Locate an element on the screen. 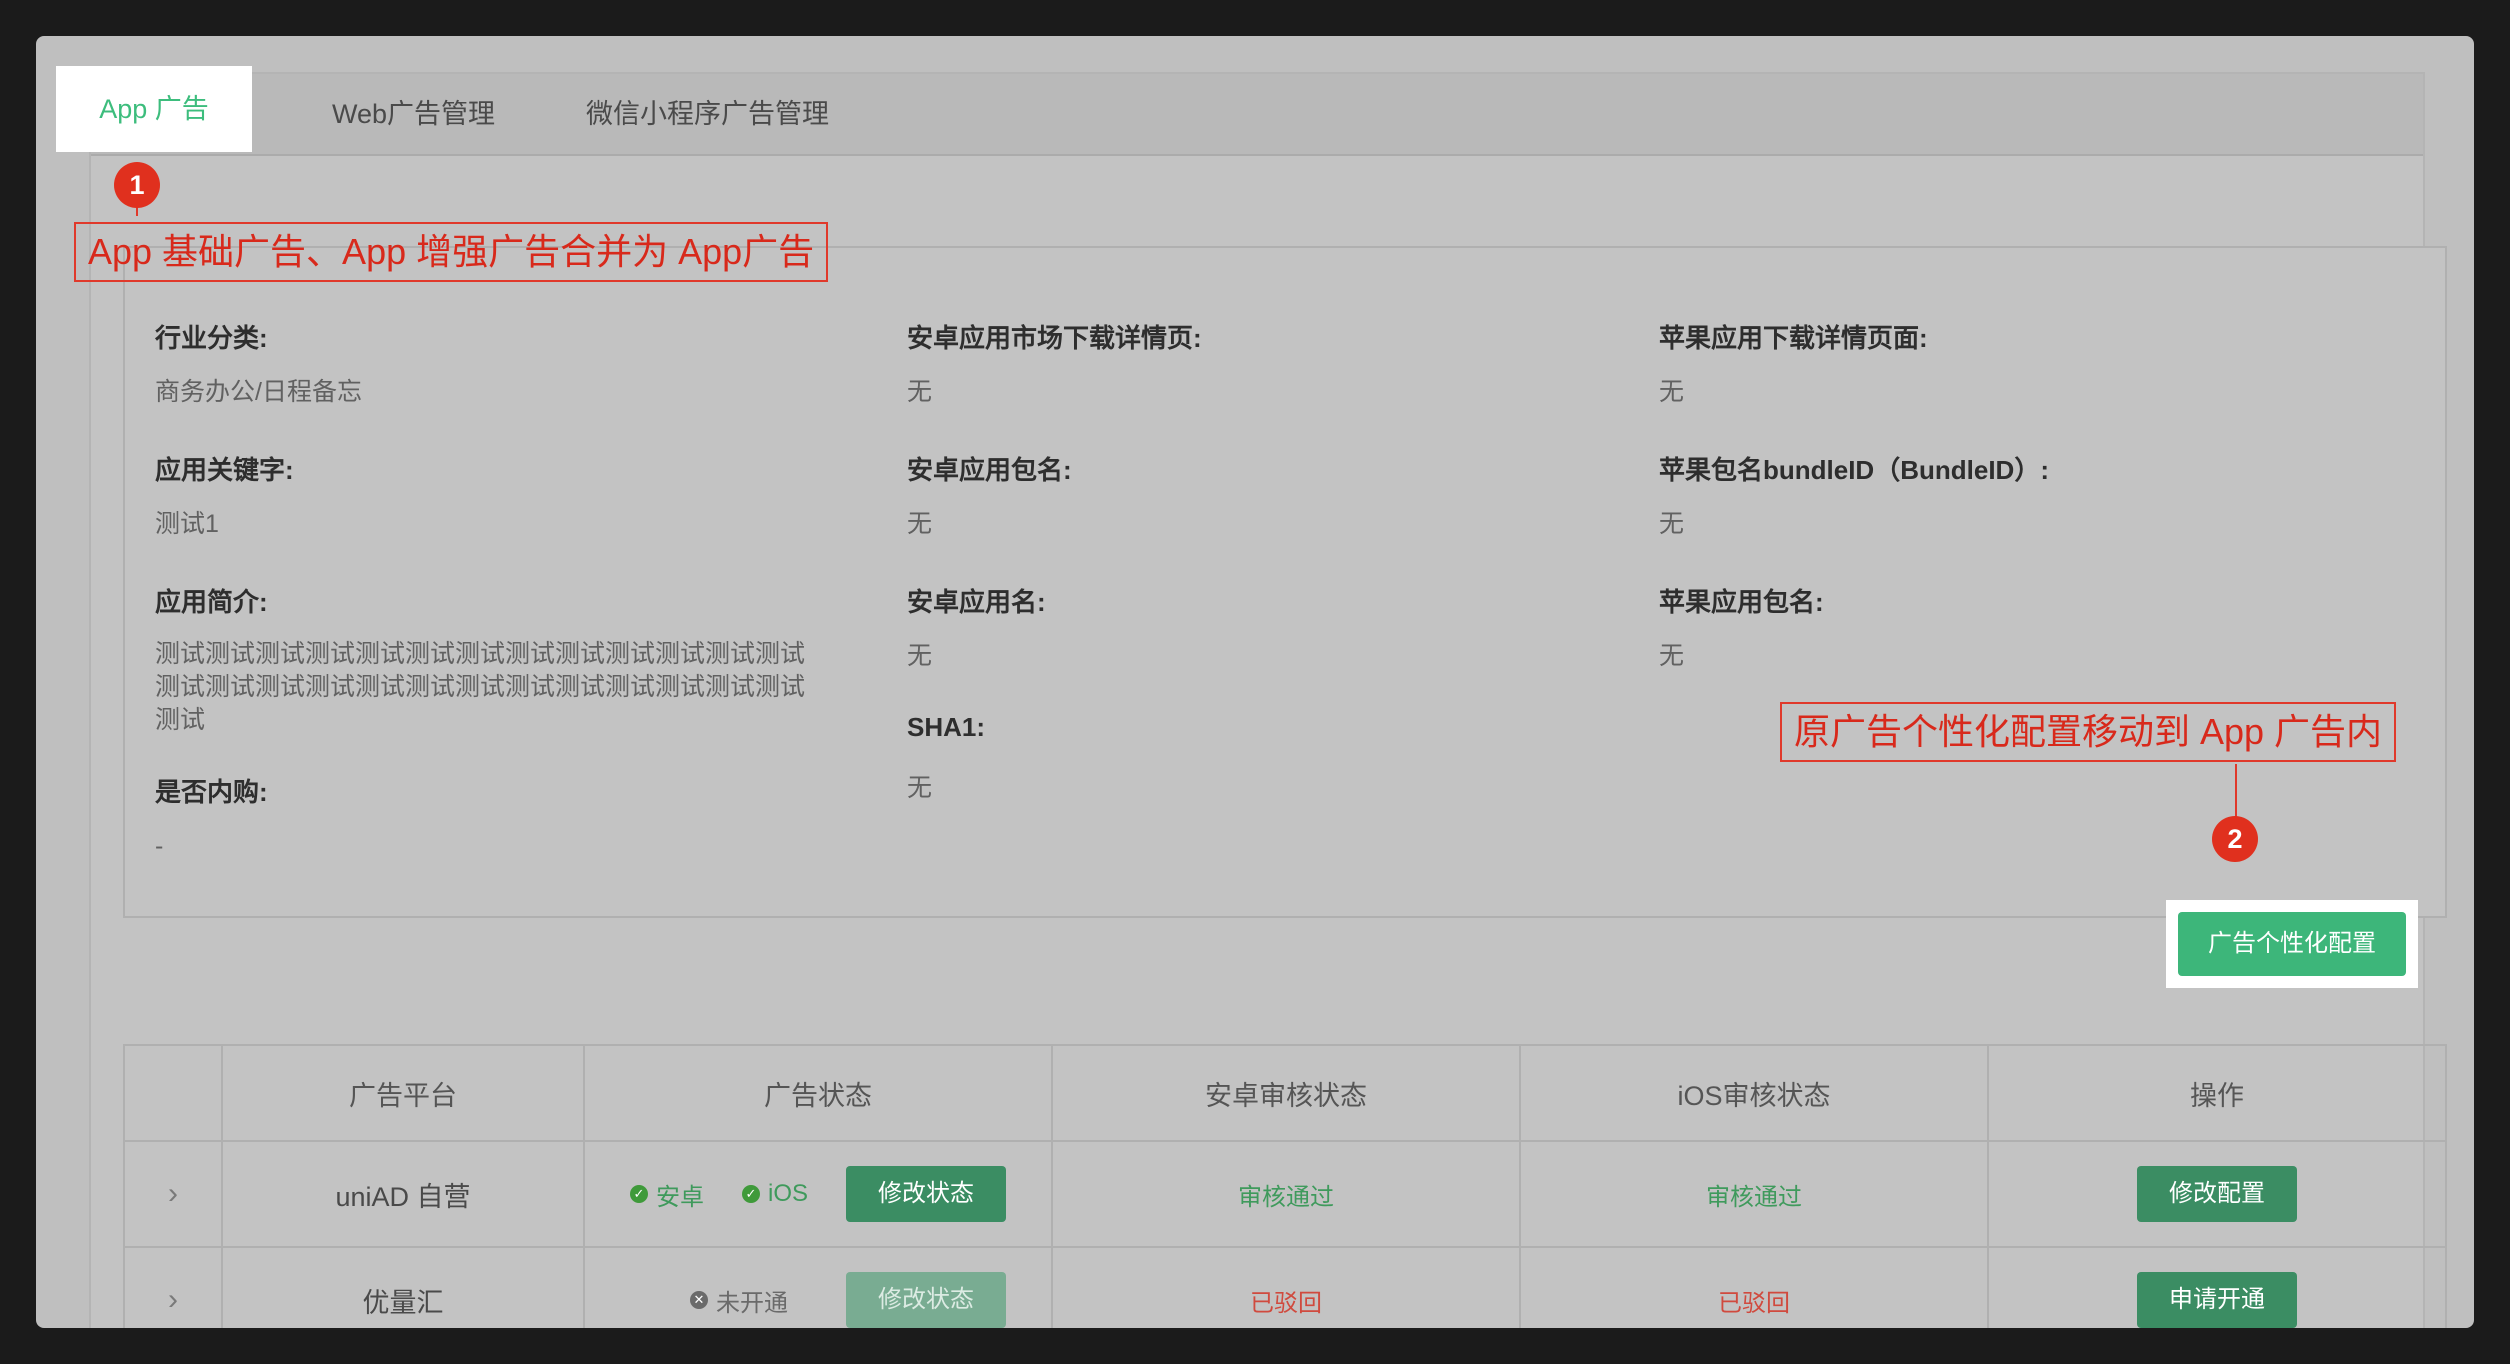 This screenshot has width=2510, height=1364. bundle-id-label: 苹果包名bundleID（BundleID）: is located at coordinates (1854, 470).